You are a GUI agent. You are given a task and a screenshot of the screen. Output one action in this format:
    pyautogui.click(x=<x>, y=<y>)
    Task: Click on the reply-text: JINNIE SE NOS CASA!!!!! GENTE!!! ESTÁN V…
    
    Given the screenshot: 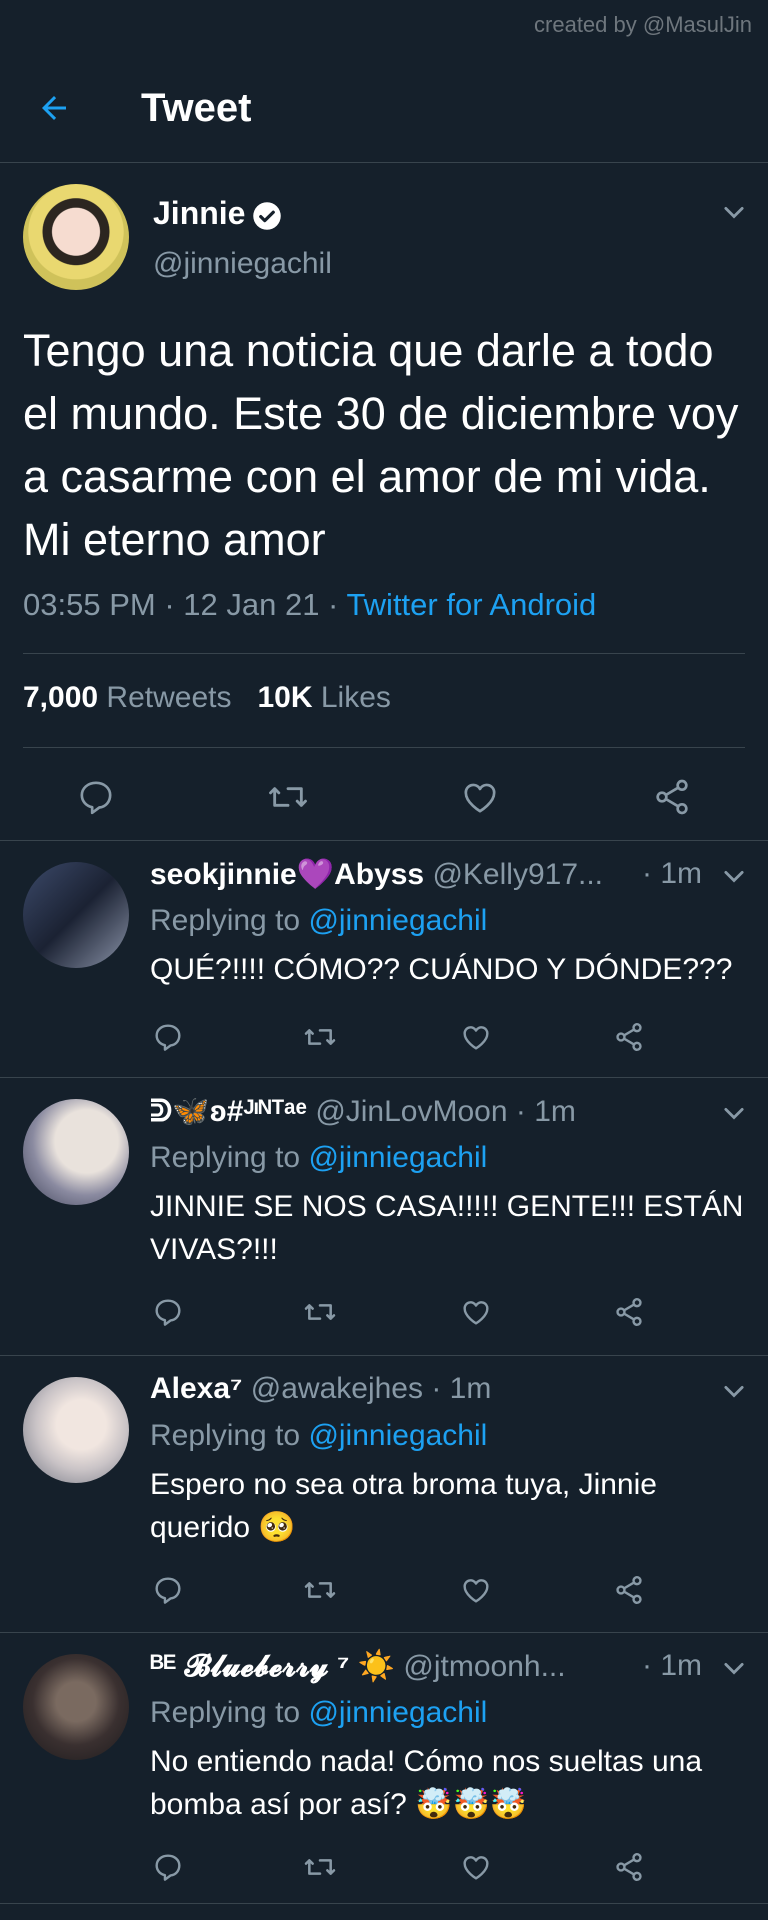 What is the action you would take?
    pyautogui.click(x=447, y=1228)
    